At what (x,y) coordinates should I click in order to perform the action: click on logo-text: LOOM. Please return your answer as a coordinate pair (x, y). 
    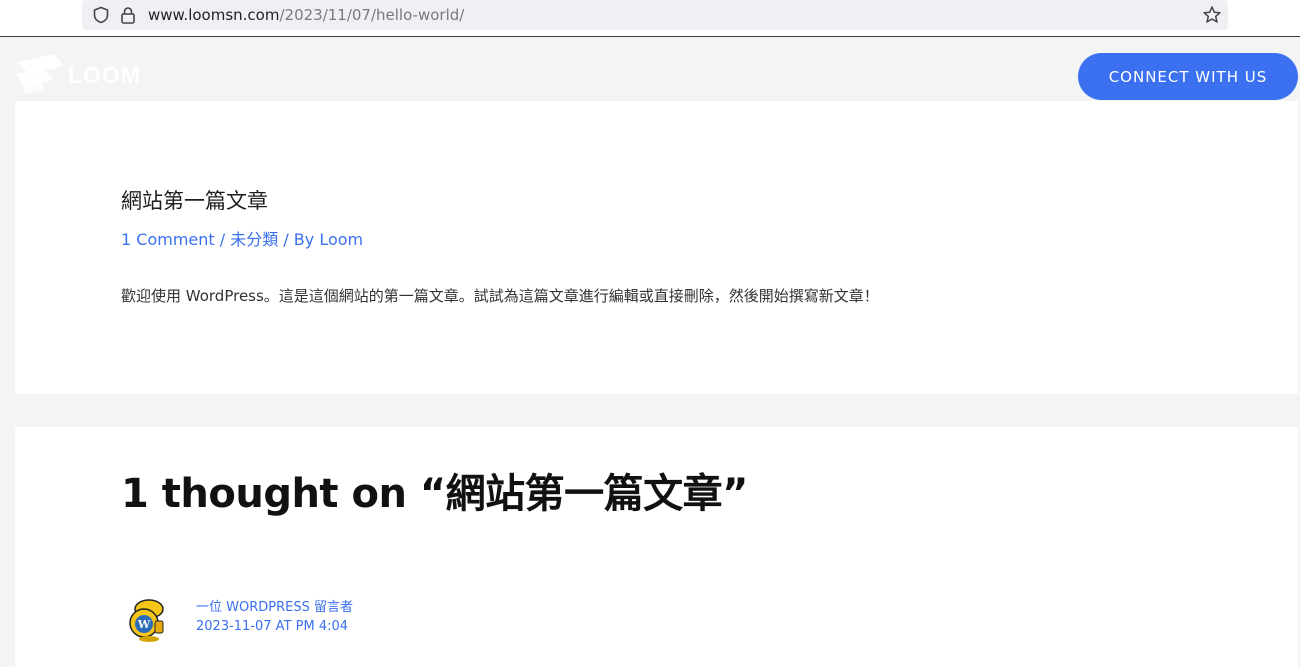
    Looking at the image, I should click on (104, 74).